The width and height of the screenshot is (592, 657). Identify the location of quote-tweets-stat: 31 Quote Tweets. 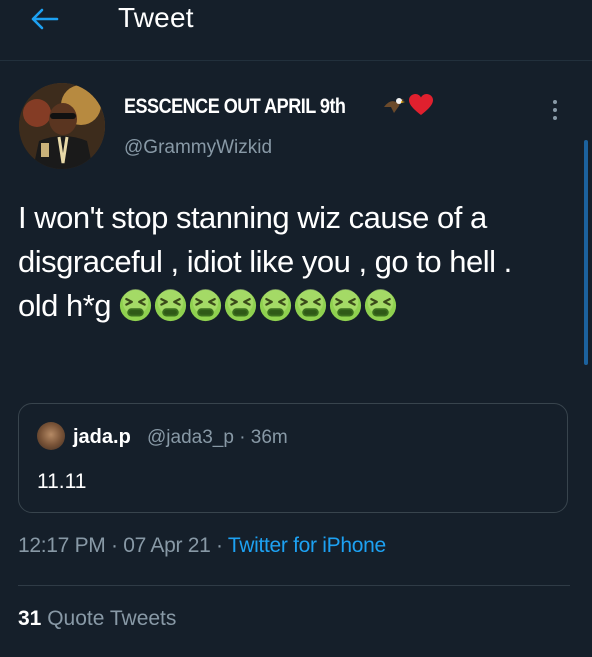
(97, 619).